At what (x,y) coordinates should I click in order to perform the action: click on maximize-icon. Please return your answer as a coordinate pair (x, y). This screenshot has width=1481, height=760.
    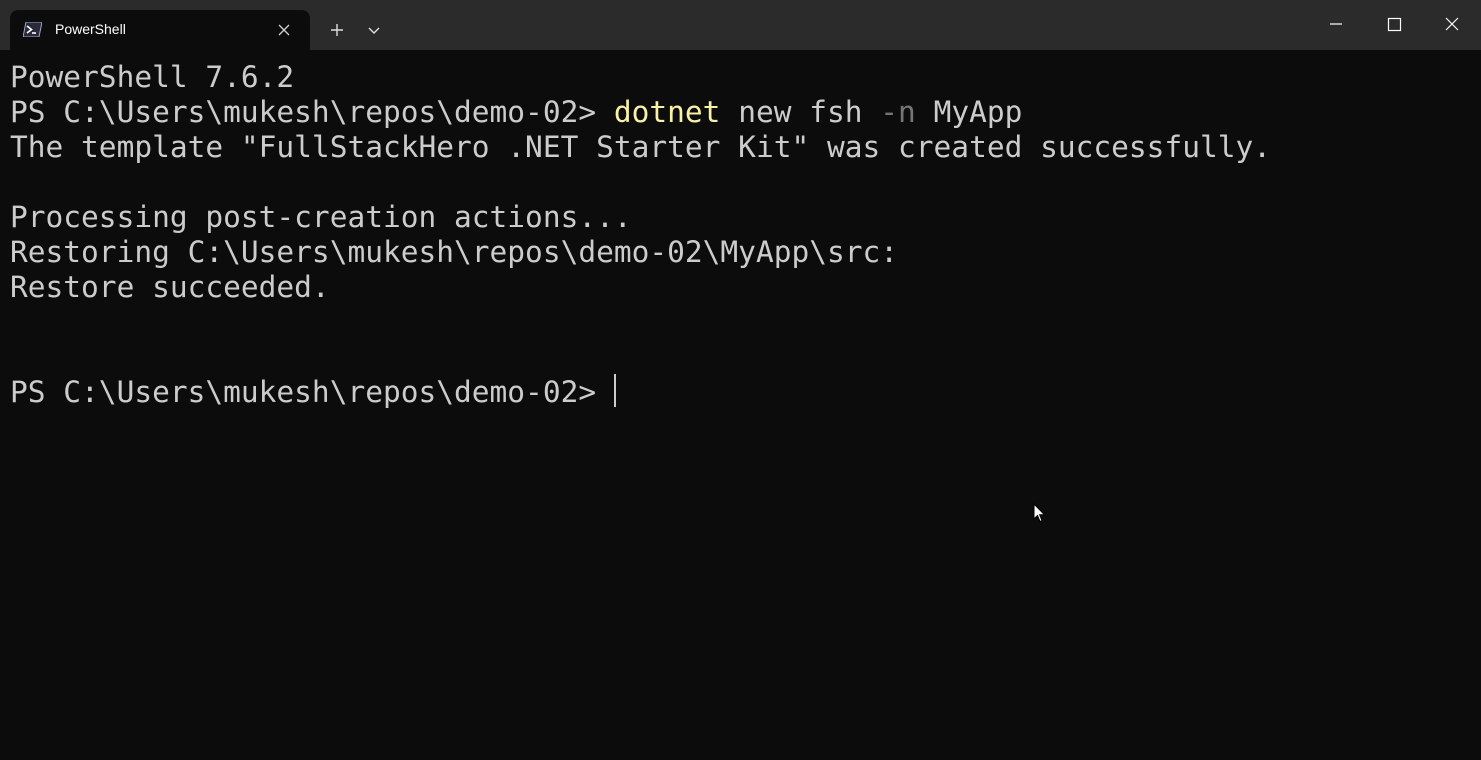
    Looking at the image, I should click on (1394, 24).